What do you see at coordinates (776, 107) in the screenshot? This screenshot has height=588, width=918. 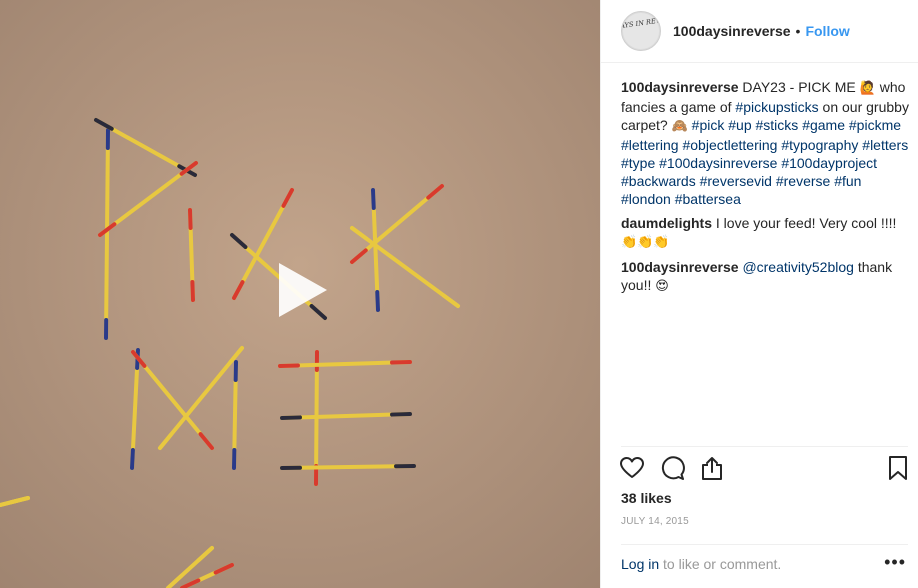 I see `hashtag: #pickupsticks` at bounding box center [776, 107].